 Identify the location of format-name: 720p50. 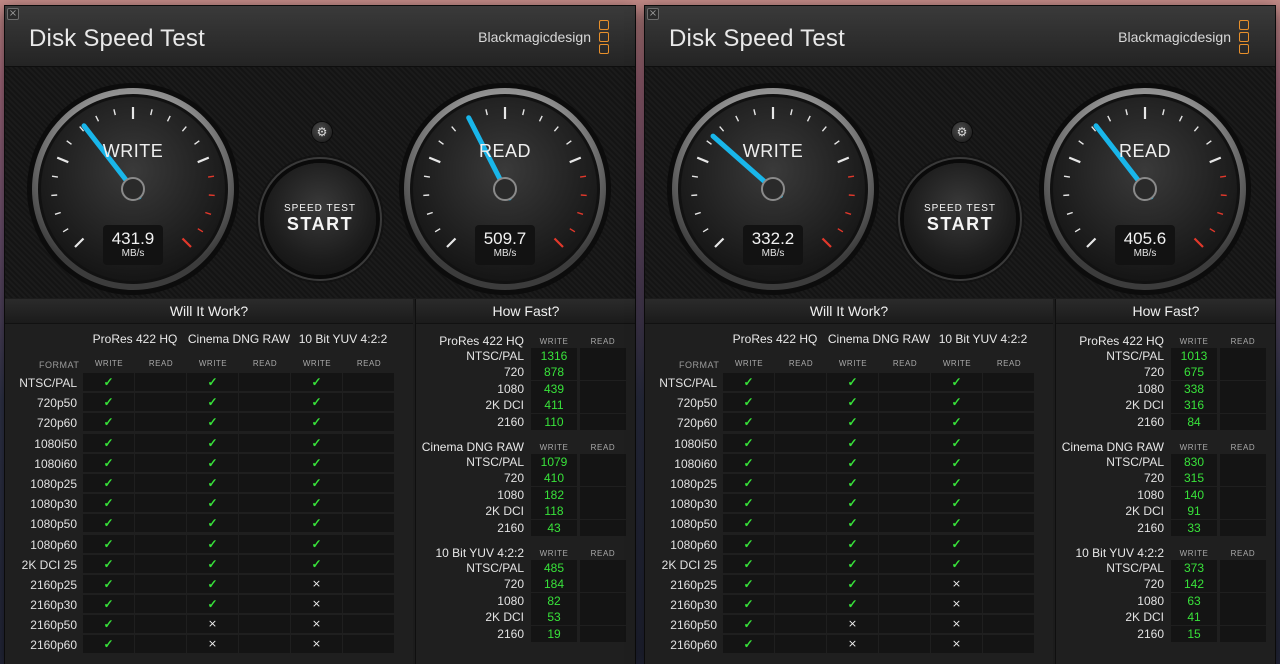
(696, 403).